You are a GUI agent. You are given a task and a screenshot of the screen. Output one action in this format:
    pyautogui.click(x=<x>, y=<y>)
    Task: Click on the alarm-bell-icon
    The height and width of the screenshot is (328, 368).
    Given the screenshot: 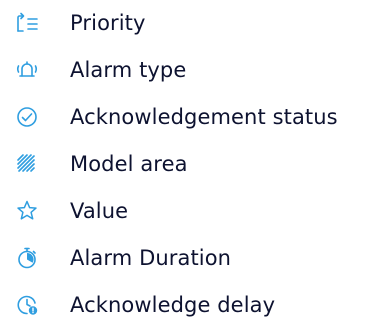 What is the action you would take?
    pyautogui.click(x=27, y=70)
    